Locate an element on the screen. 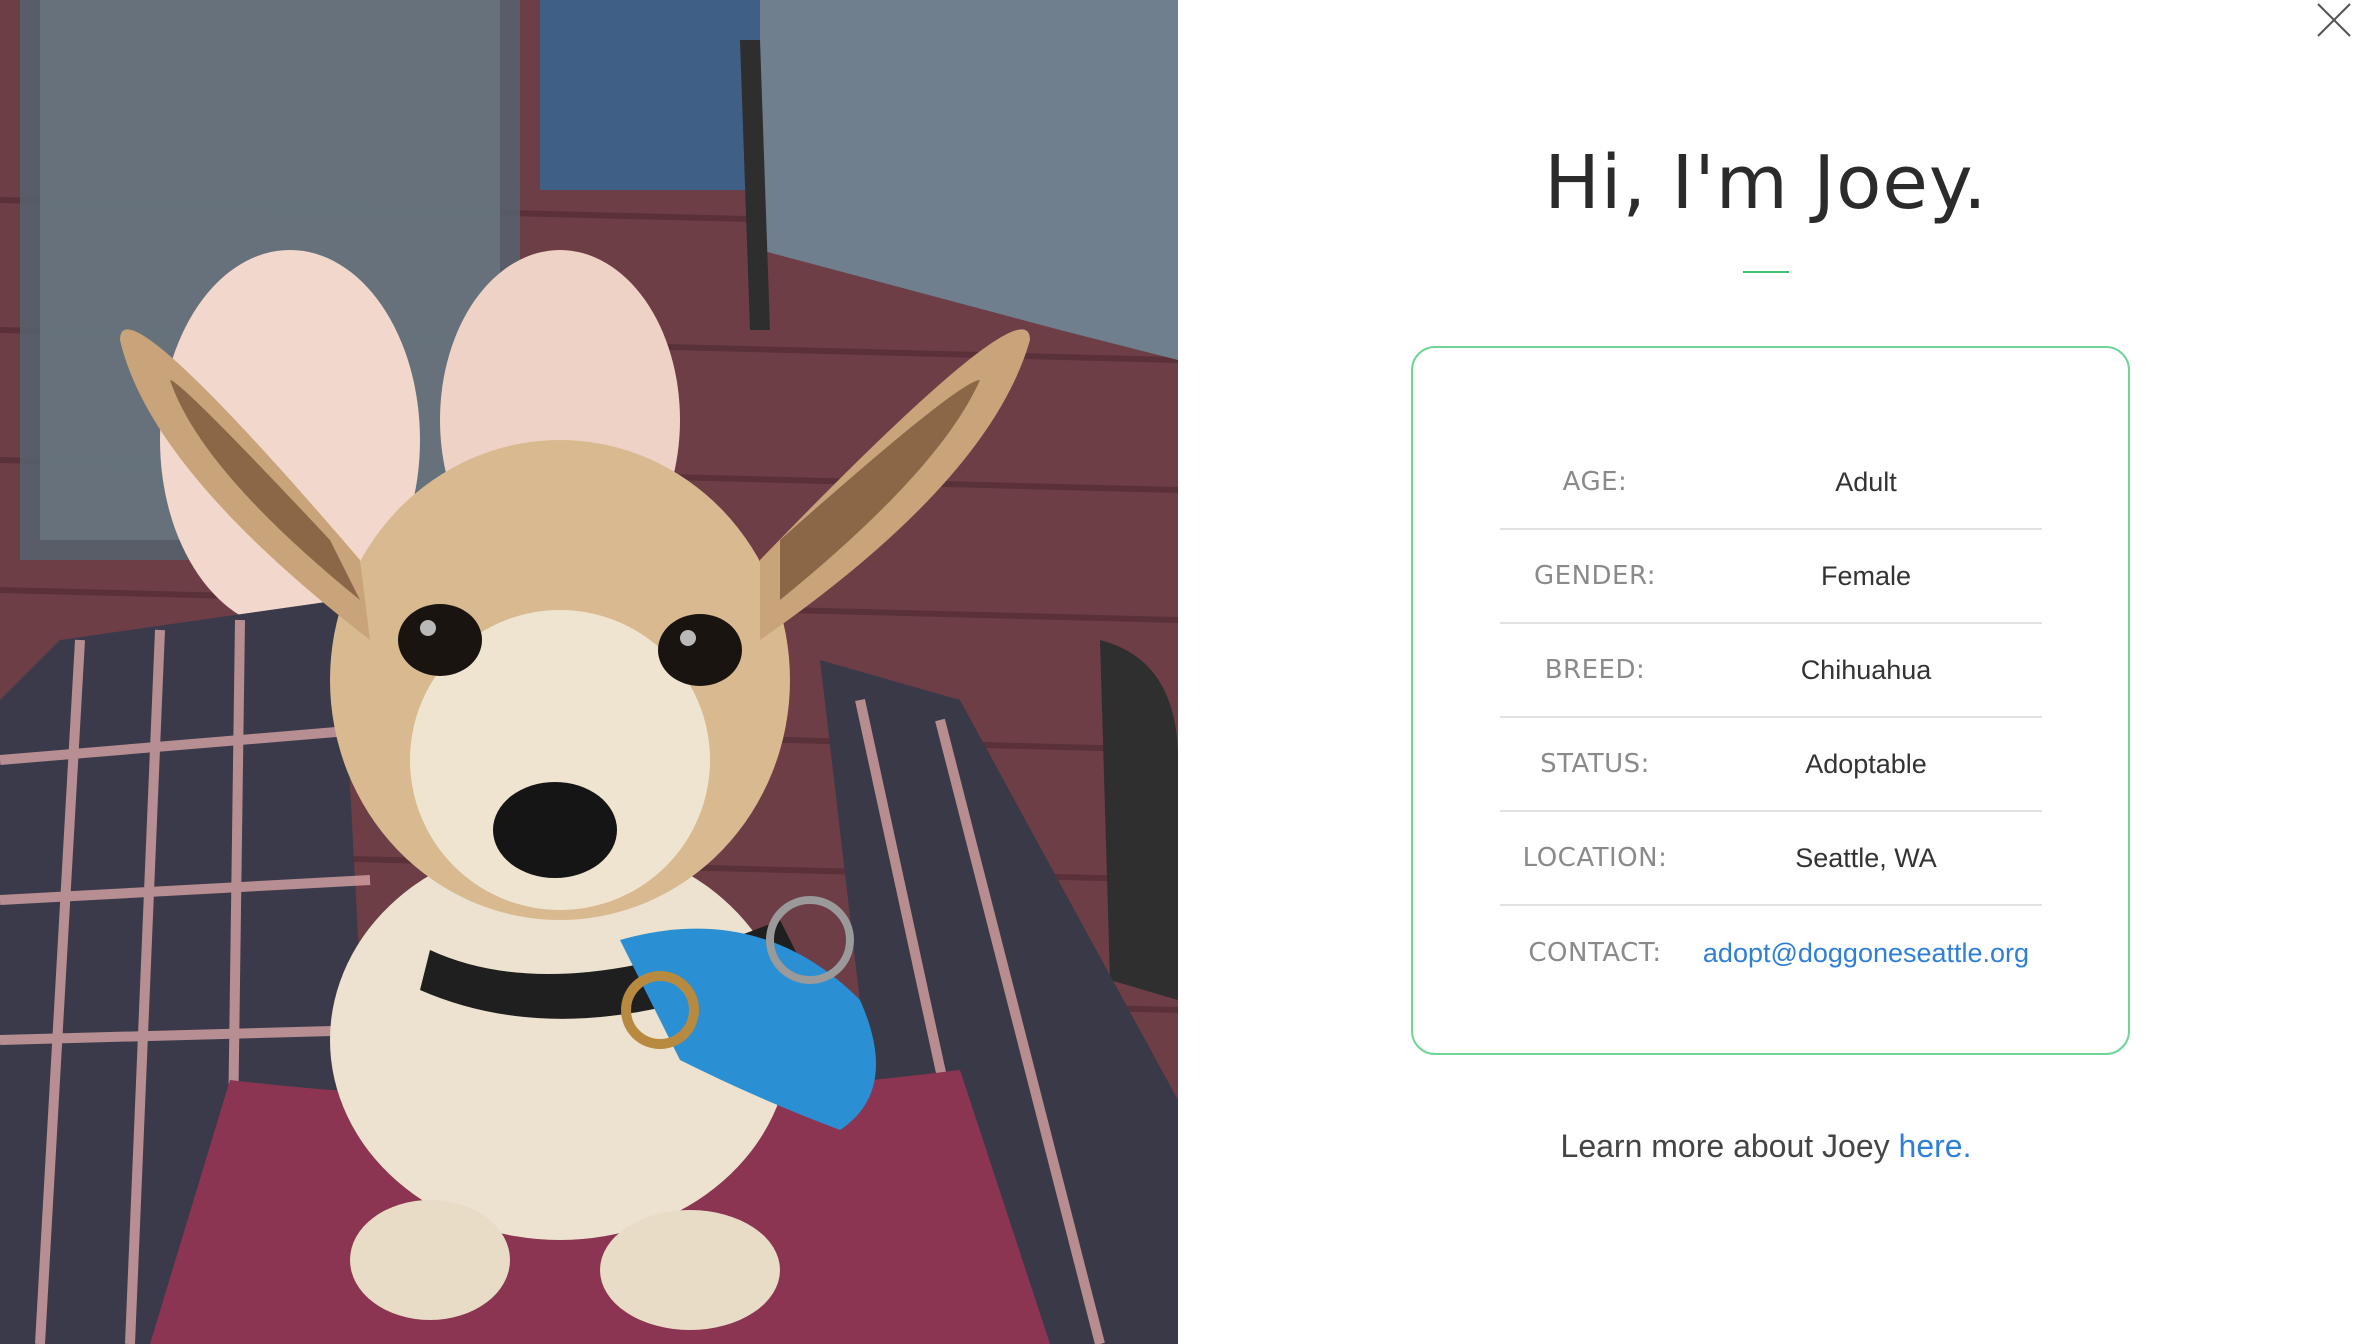  contact-email-link: adopt@doggoneseattle.org is located at coordinates (1866, 953).